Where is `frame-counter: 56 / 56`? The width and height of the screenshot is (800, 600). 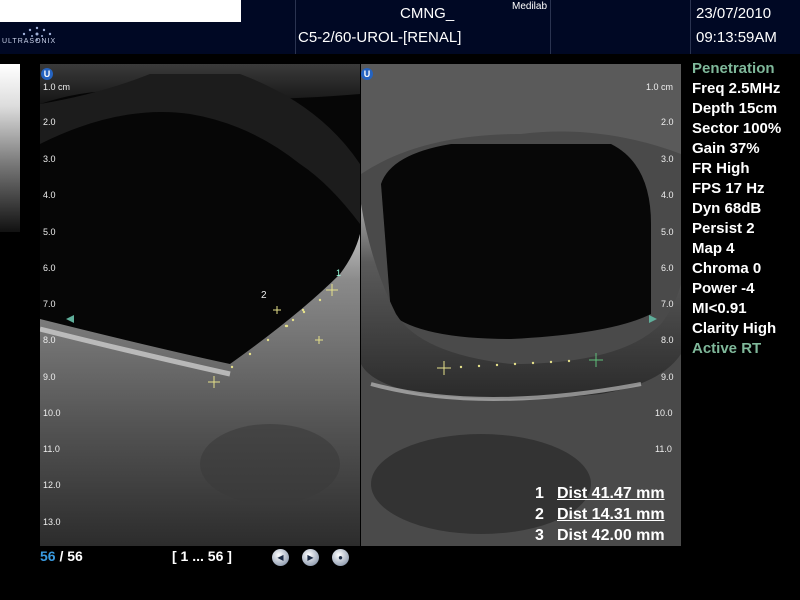 frame-counter: 56 / 56 is located at coordinates (61, 556).